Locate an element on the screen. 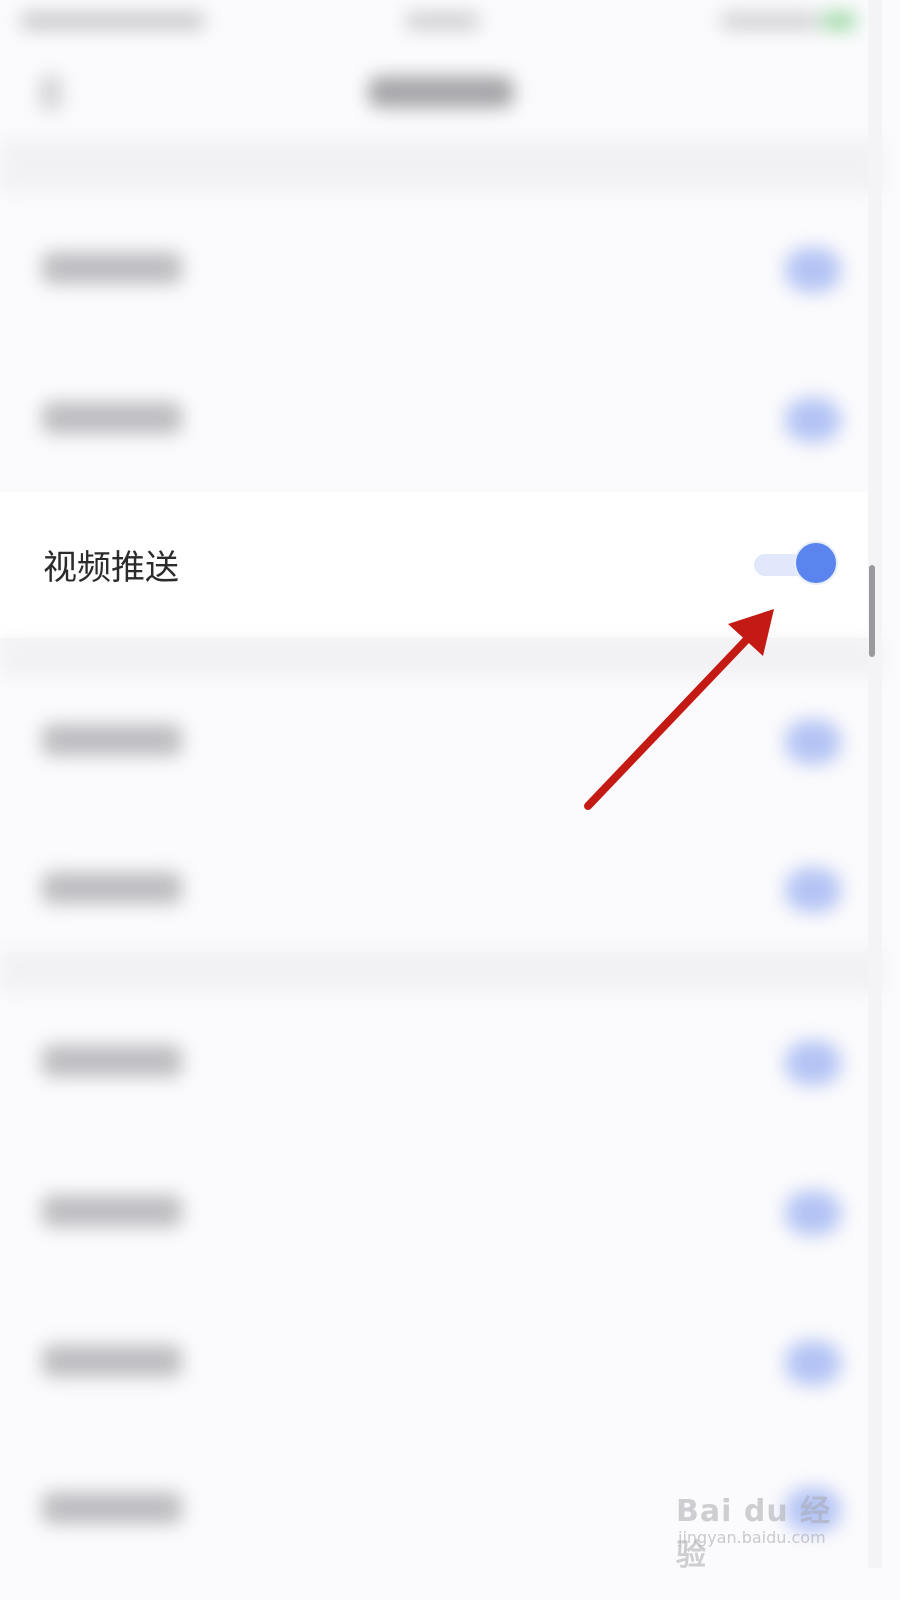  video-push-label: 视频推送 is located at coordinates (111, 568).